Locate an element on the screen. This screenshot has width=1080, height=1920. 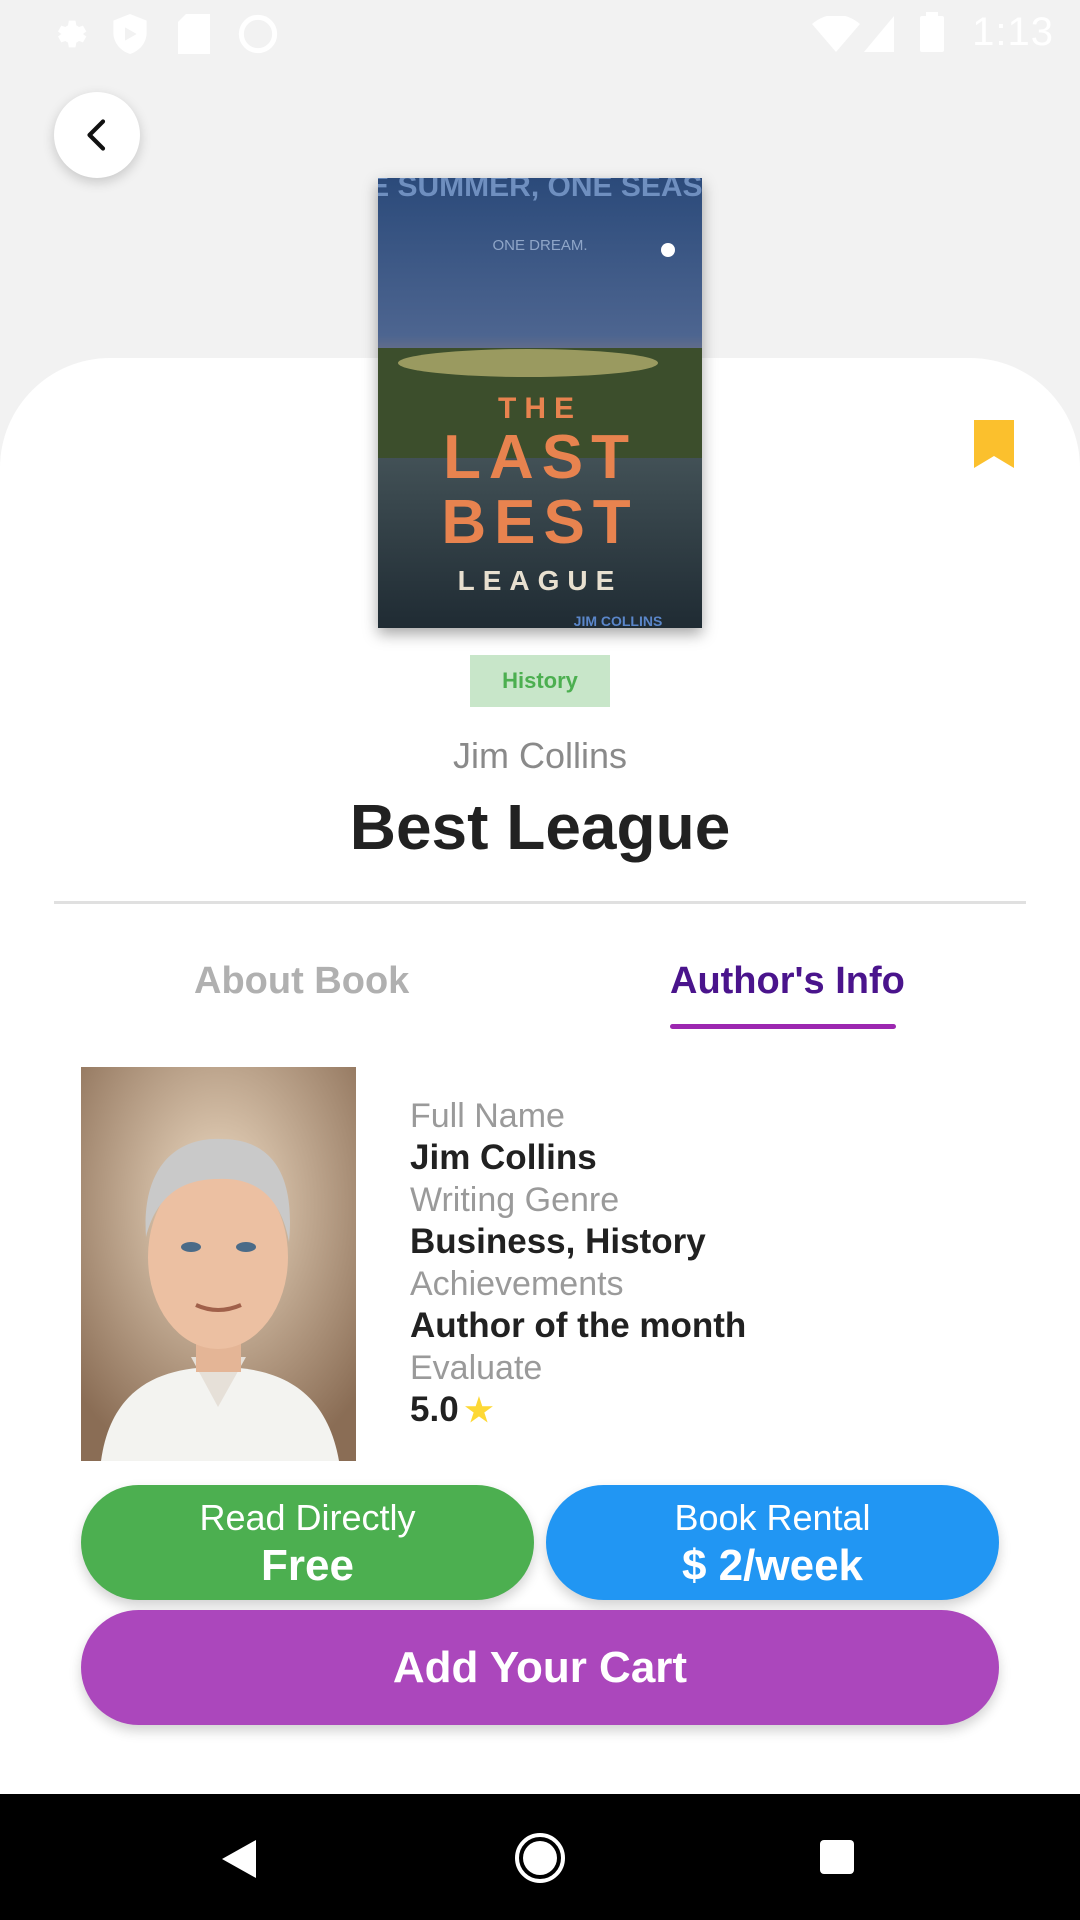
cover-title-line: BEST is located at coordinates (539, 522).